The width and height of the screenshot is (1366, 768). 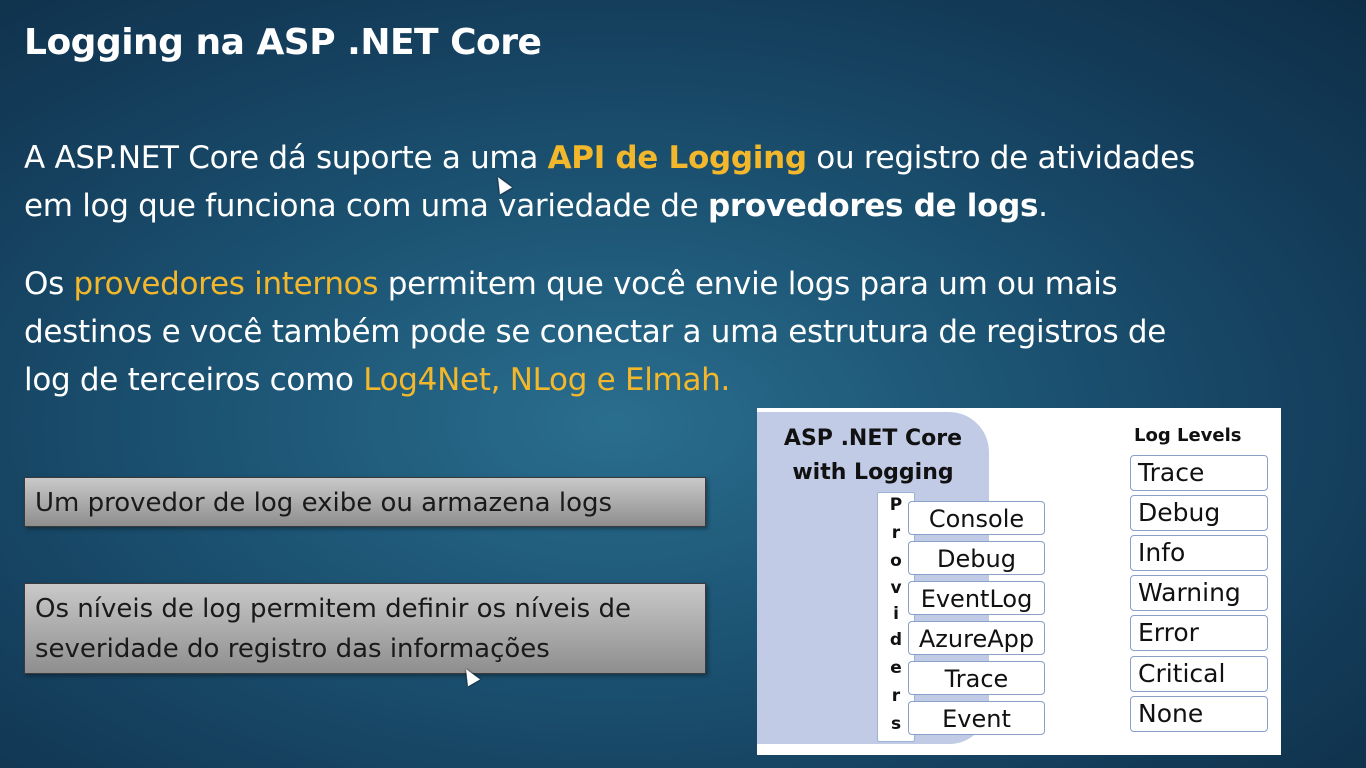 What do you see at coordinates (976, 598) in the screenshot?
I see `provider-eventlog: EventLog` at bounding box center [976, 598].